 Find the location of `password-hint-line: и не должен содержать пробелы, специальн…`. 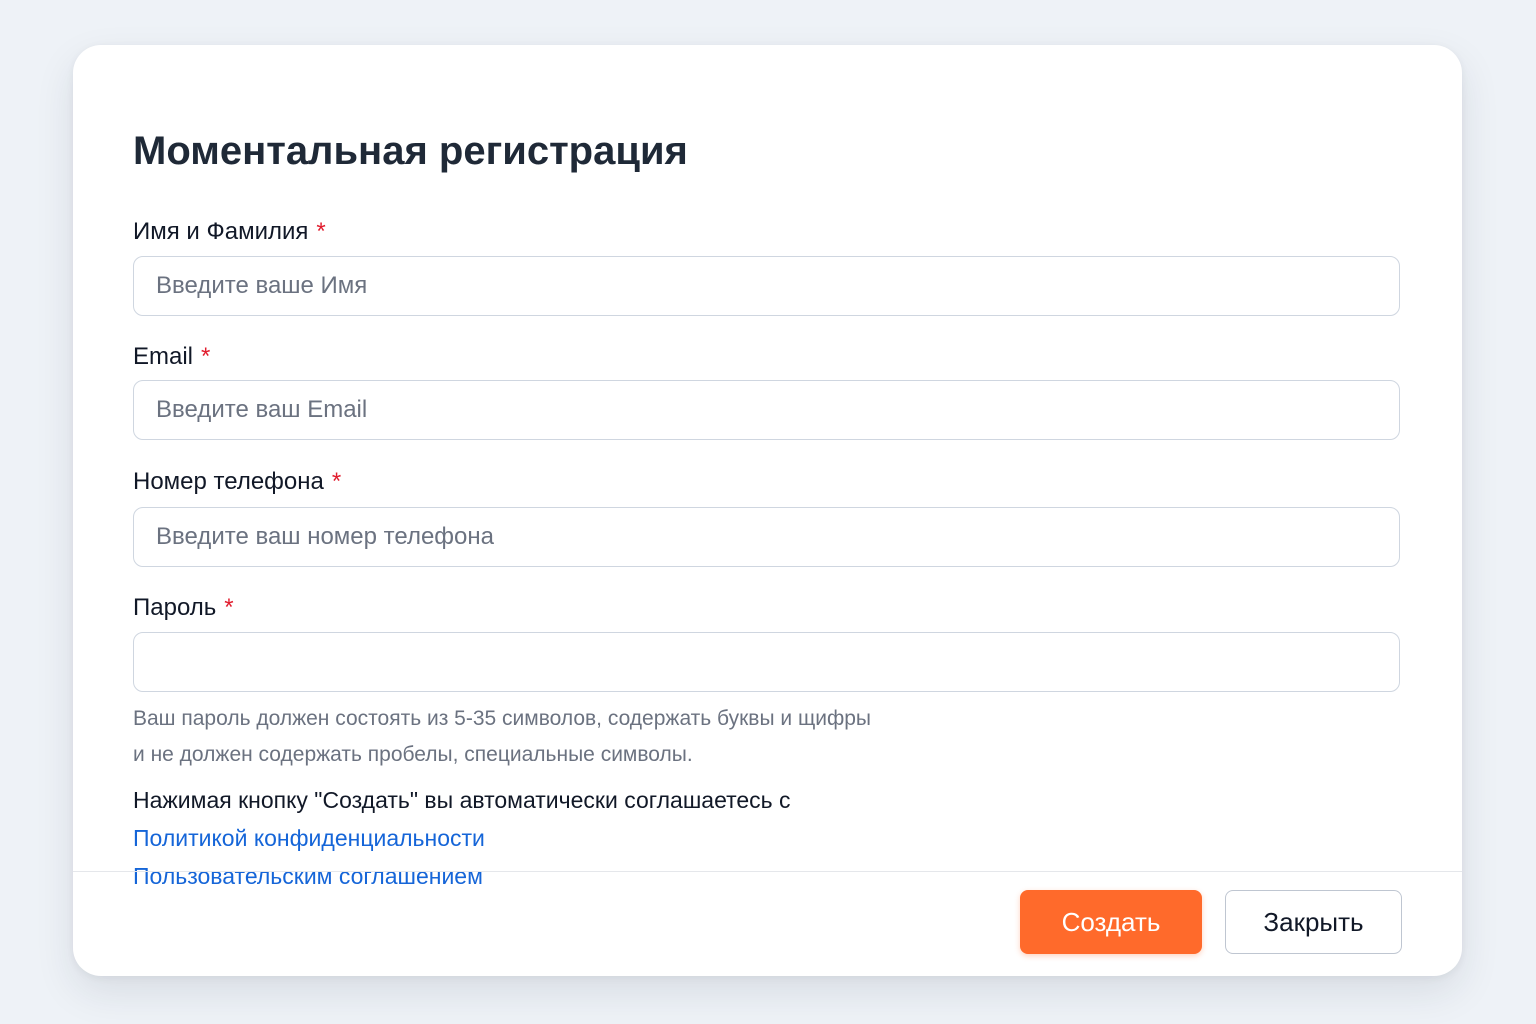

password-hint-line: и не должен содержать пробелы, специальн… is located at coordinates (413, 754).